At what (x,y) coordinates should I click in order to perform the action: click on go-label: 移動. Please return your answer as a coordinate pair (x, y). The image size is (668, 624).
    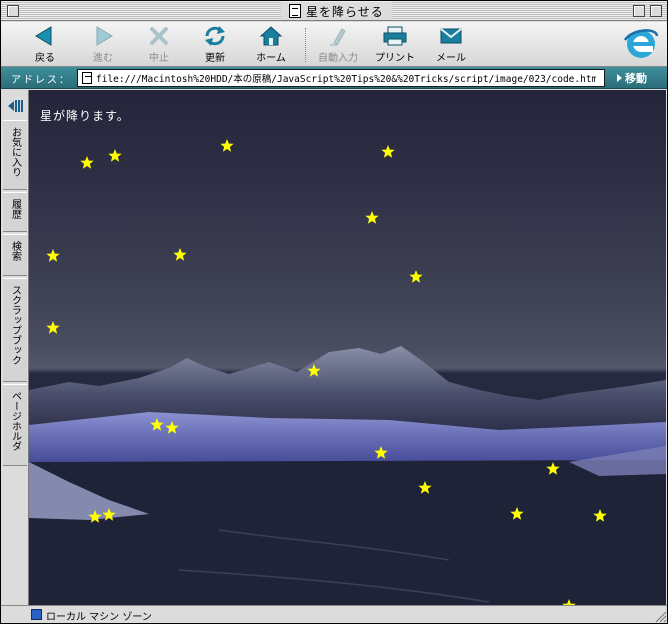
    Looking at the image, I should click on (636, 78).